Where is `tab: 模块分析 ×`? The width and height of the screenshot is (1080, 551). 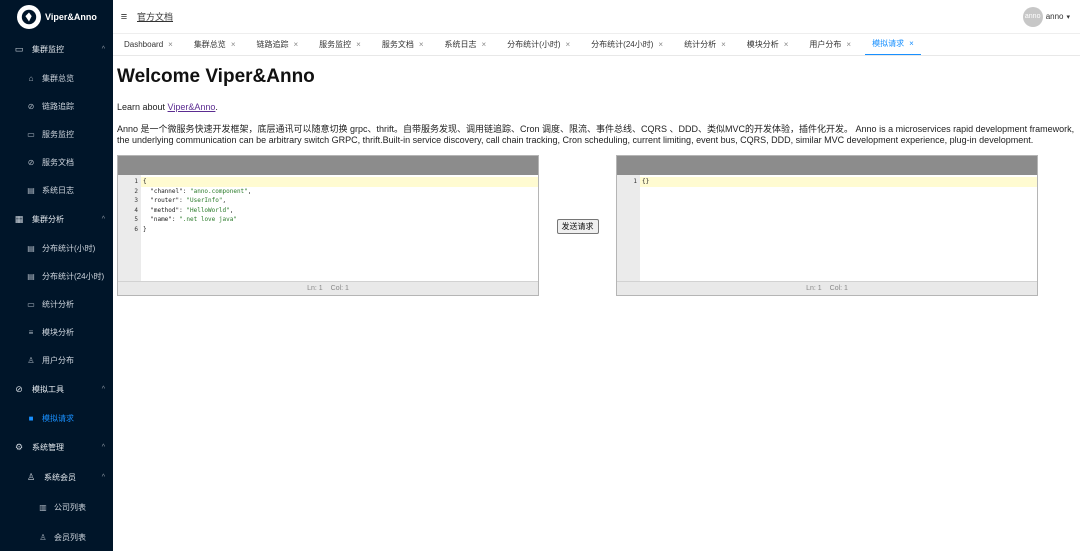
tab: 模块分析 × is located at coordinates (768, 44).